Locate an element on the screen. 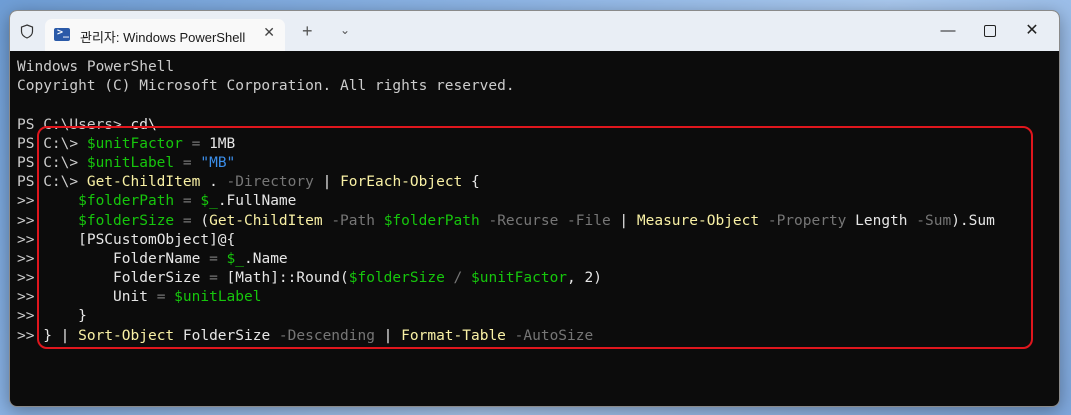  maximize-icon is located at coordinates (990, 31).